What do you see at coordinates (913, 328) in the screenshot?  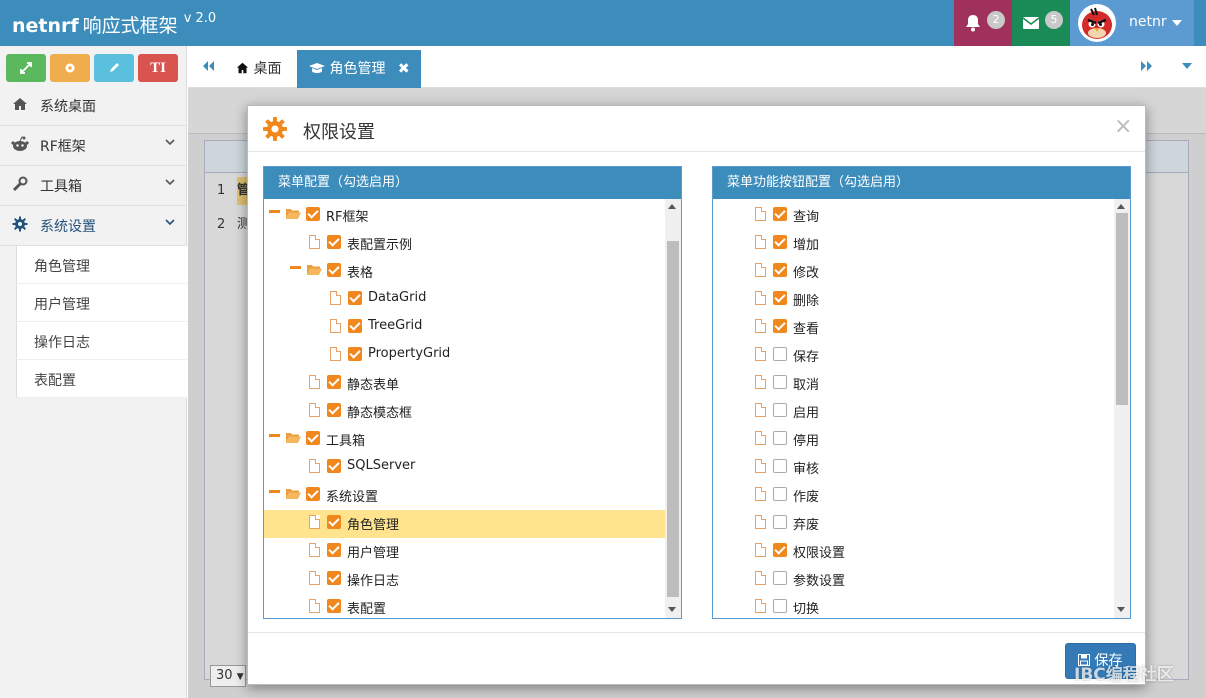 I see `list-item: 查看` at bounding box center [913, 328].